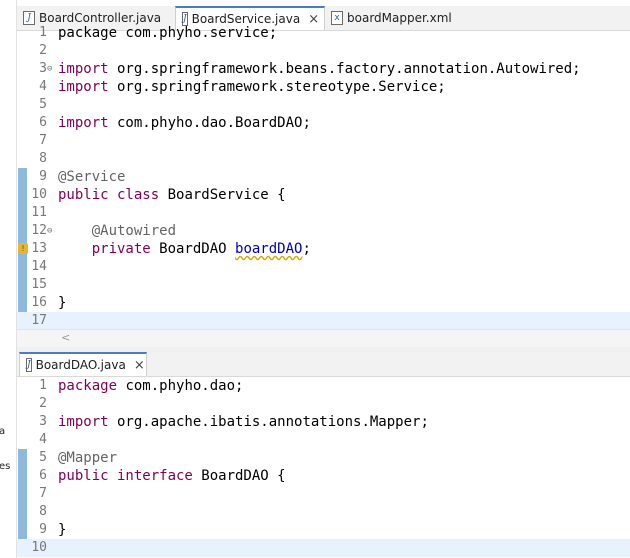  I want to click on scroll-left-arrow: <, so click(65, 337).